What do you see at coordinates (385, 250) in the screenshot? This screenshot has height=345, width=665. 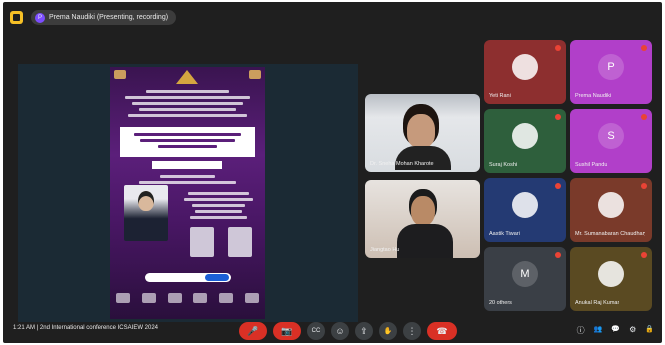 I see `participant-name: Jiangtao Hu` at bounding box center [385, 250].